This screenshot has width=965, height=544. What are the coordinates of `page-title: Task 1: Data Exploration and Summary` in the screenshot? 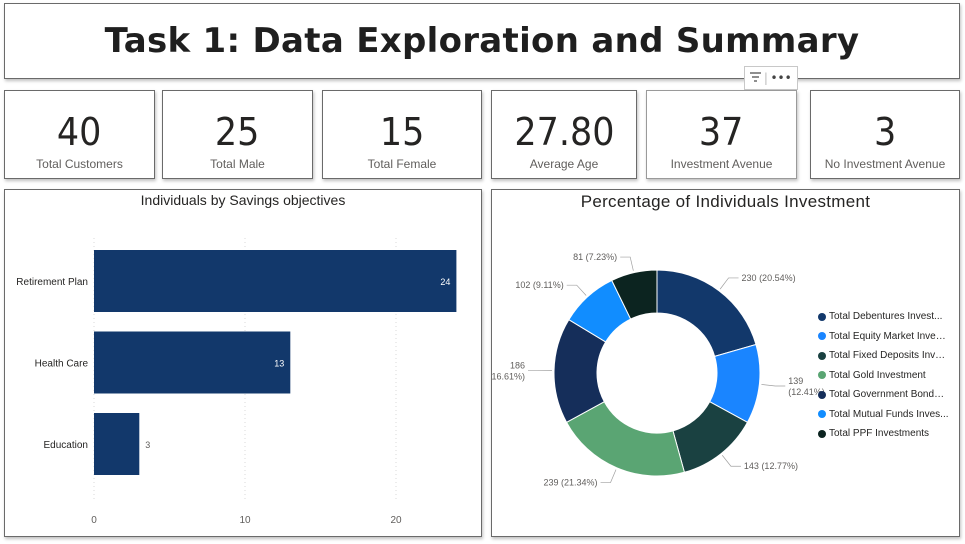 It's located at (482, 41).